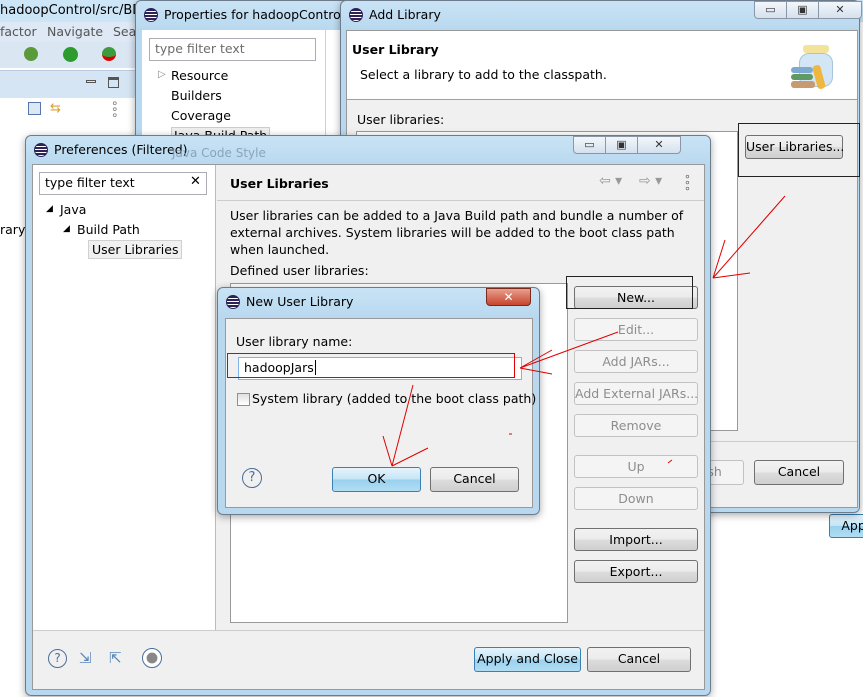  Describe the element at coordinates (405, 425) in the screenshot. I see `arrow-to-ok` at that location.